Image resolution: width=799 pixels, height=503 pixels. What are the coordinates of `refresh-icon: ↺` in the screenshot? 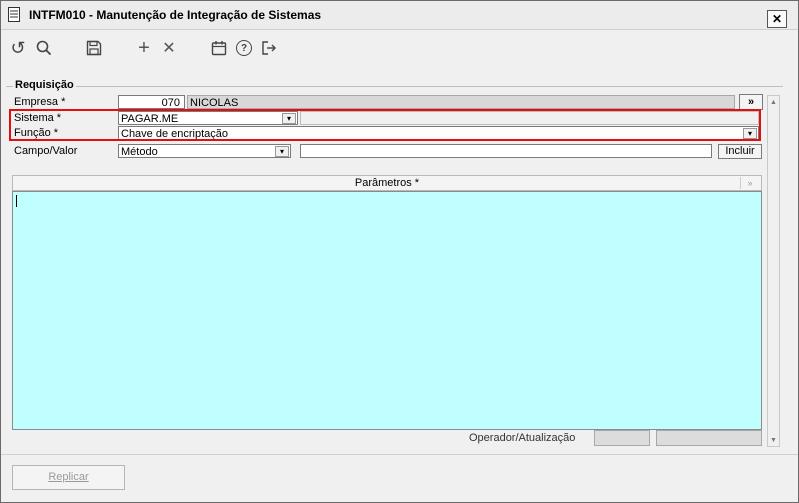 It's located at (18, 47).